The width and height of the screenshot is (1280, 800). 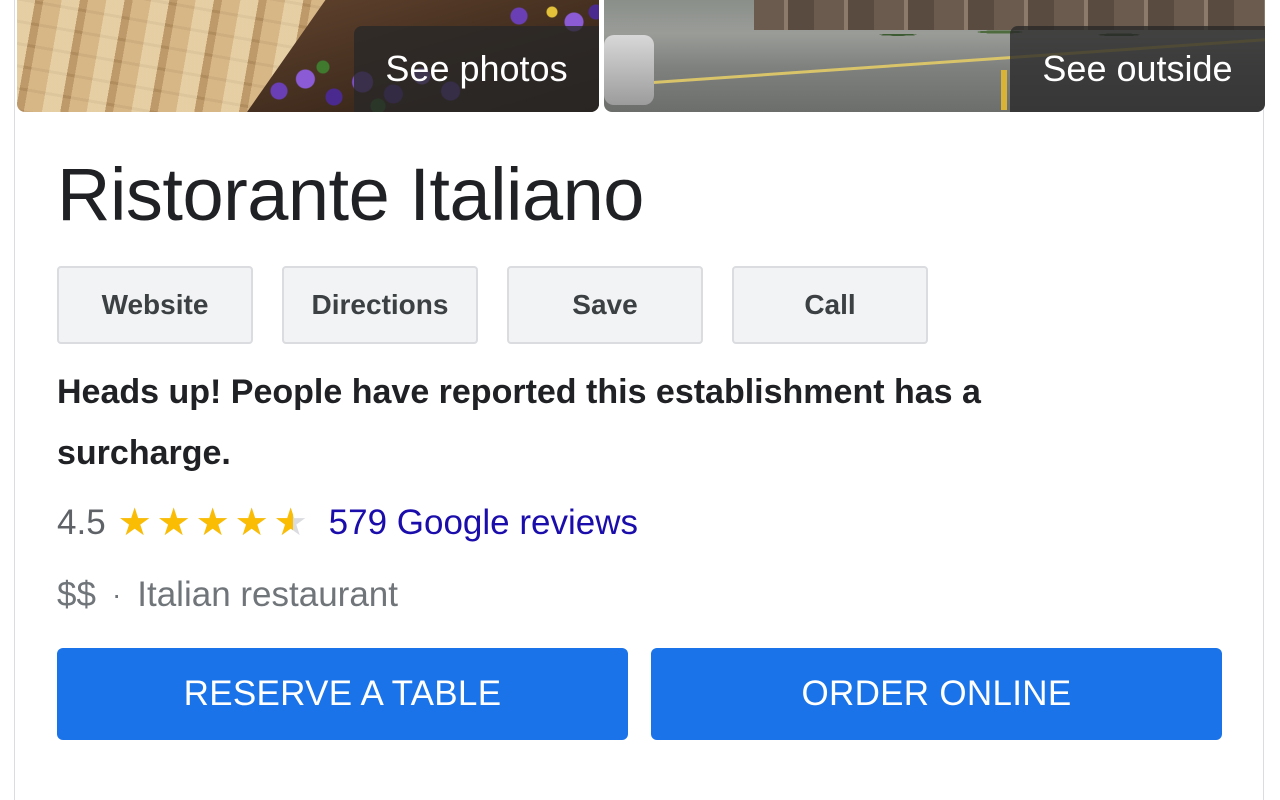 I want to click on star-rating: ★ ★ ★ ★ ★ ★ ★ ★ ★ ★, so click(x=215, y=523).